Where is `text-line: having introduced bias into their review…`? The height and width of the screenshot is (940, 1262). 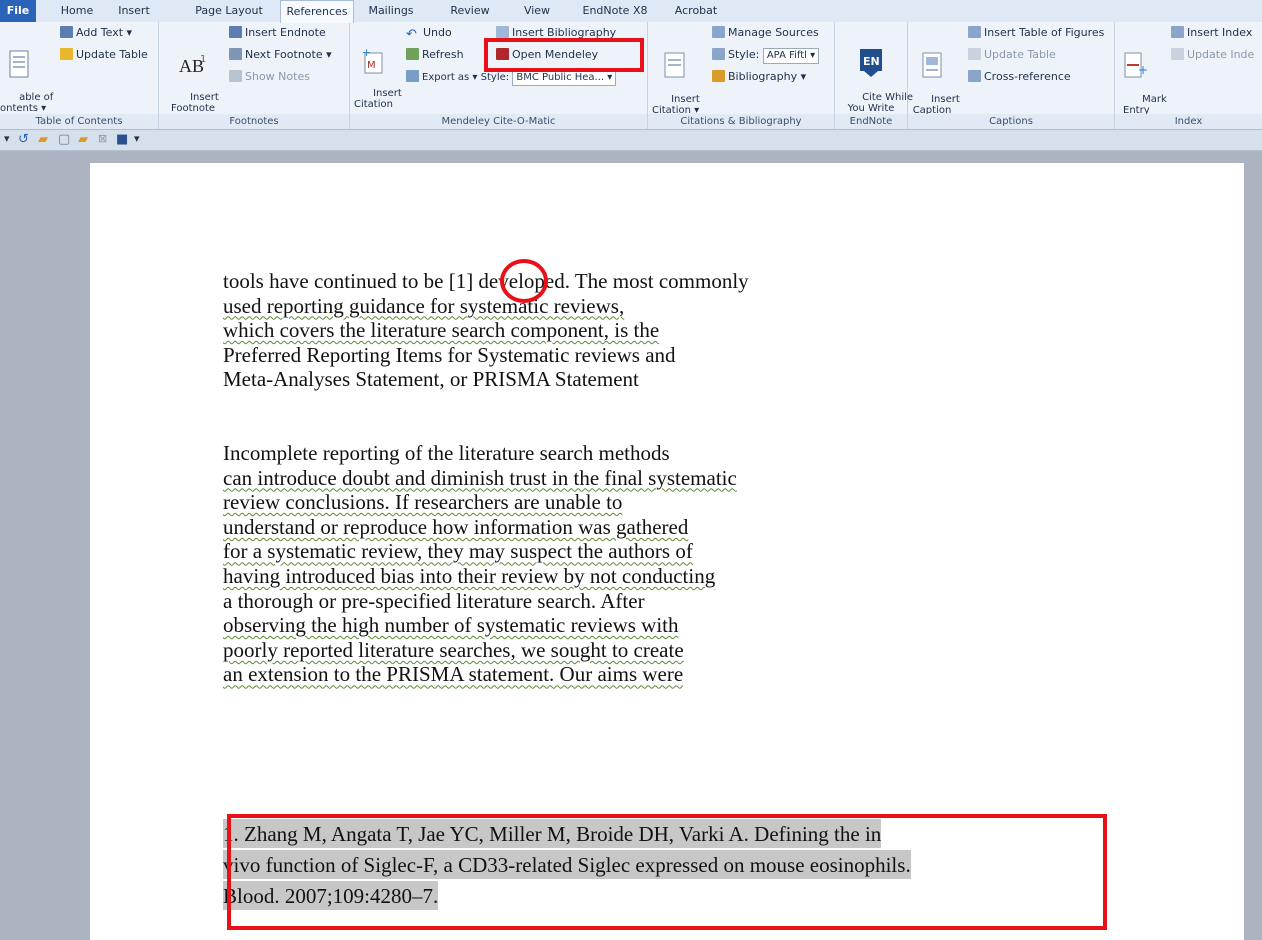
text-line: having introduced bias into their review… is located at coordinates (469, 575).